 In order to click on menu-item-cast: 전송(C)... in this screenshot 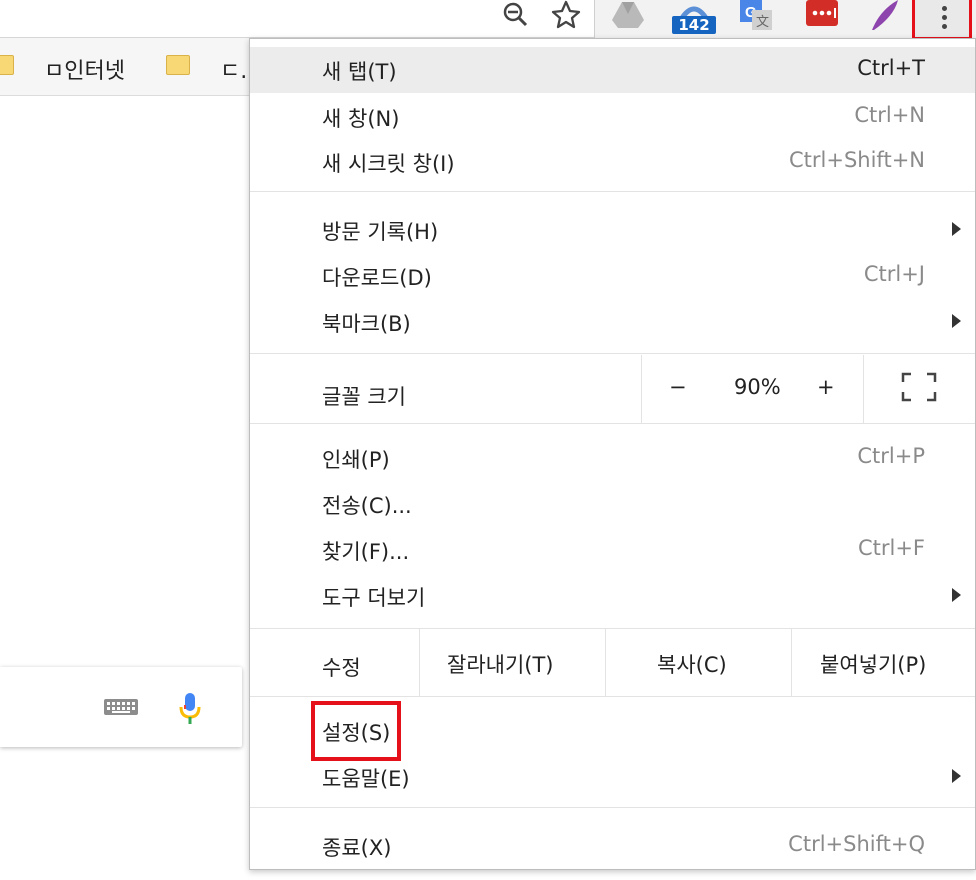, I will do `click(612, 504)`.